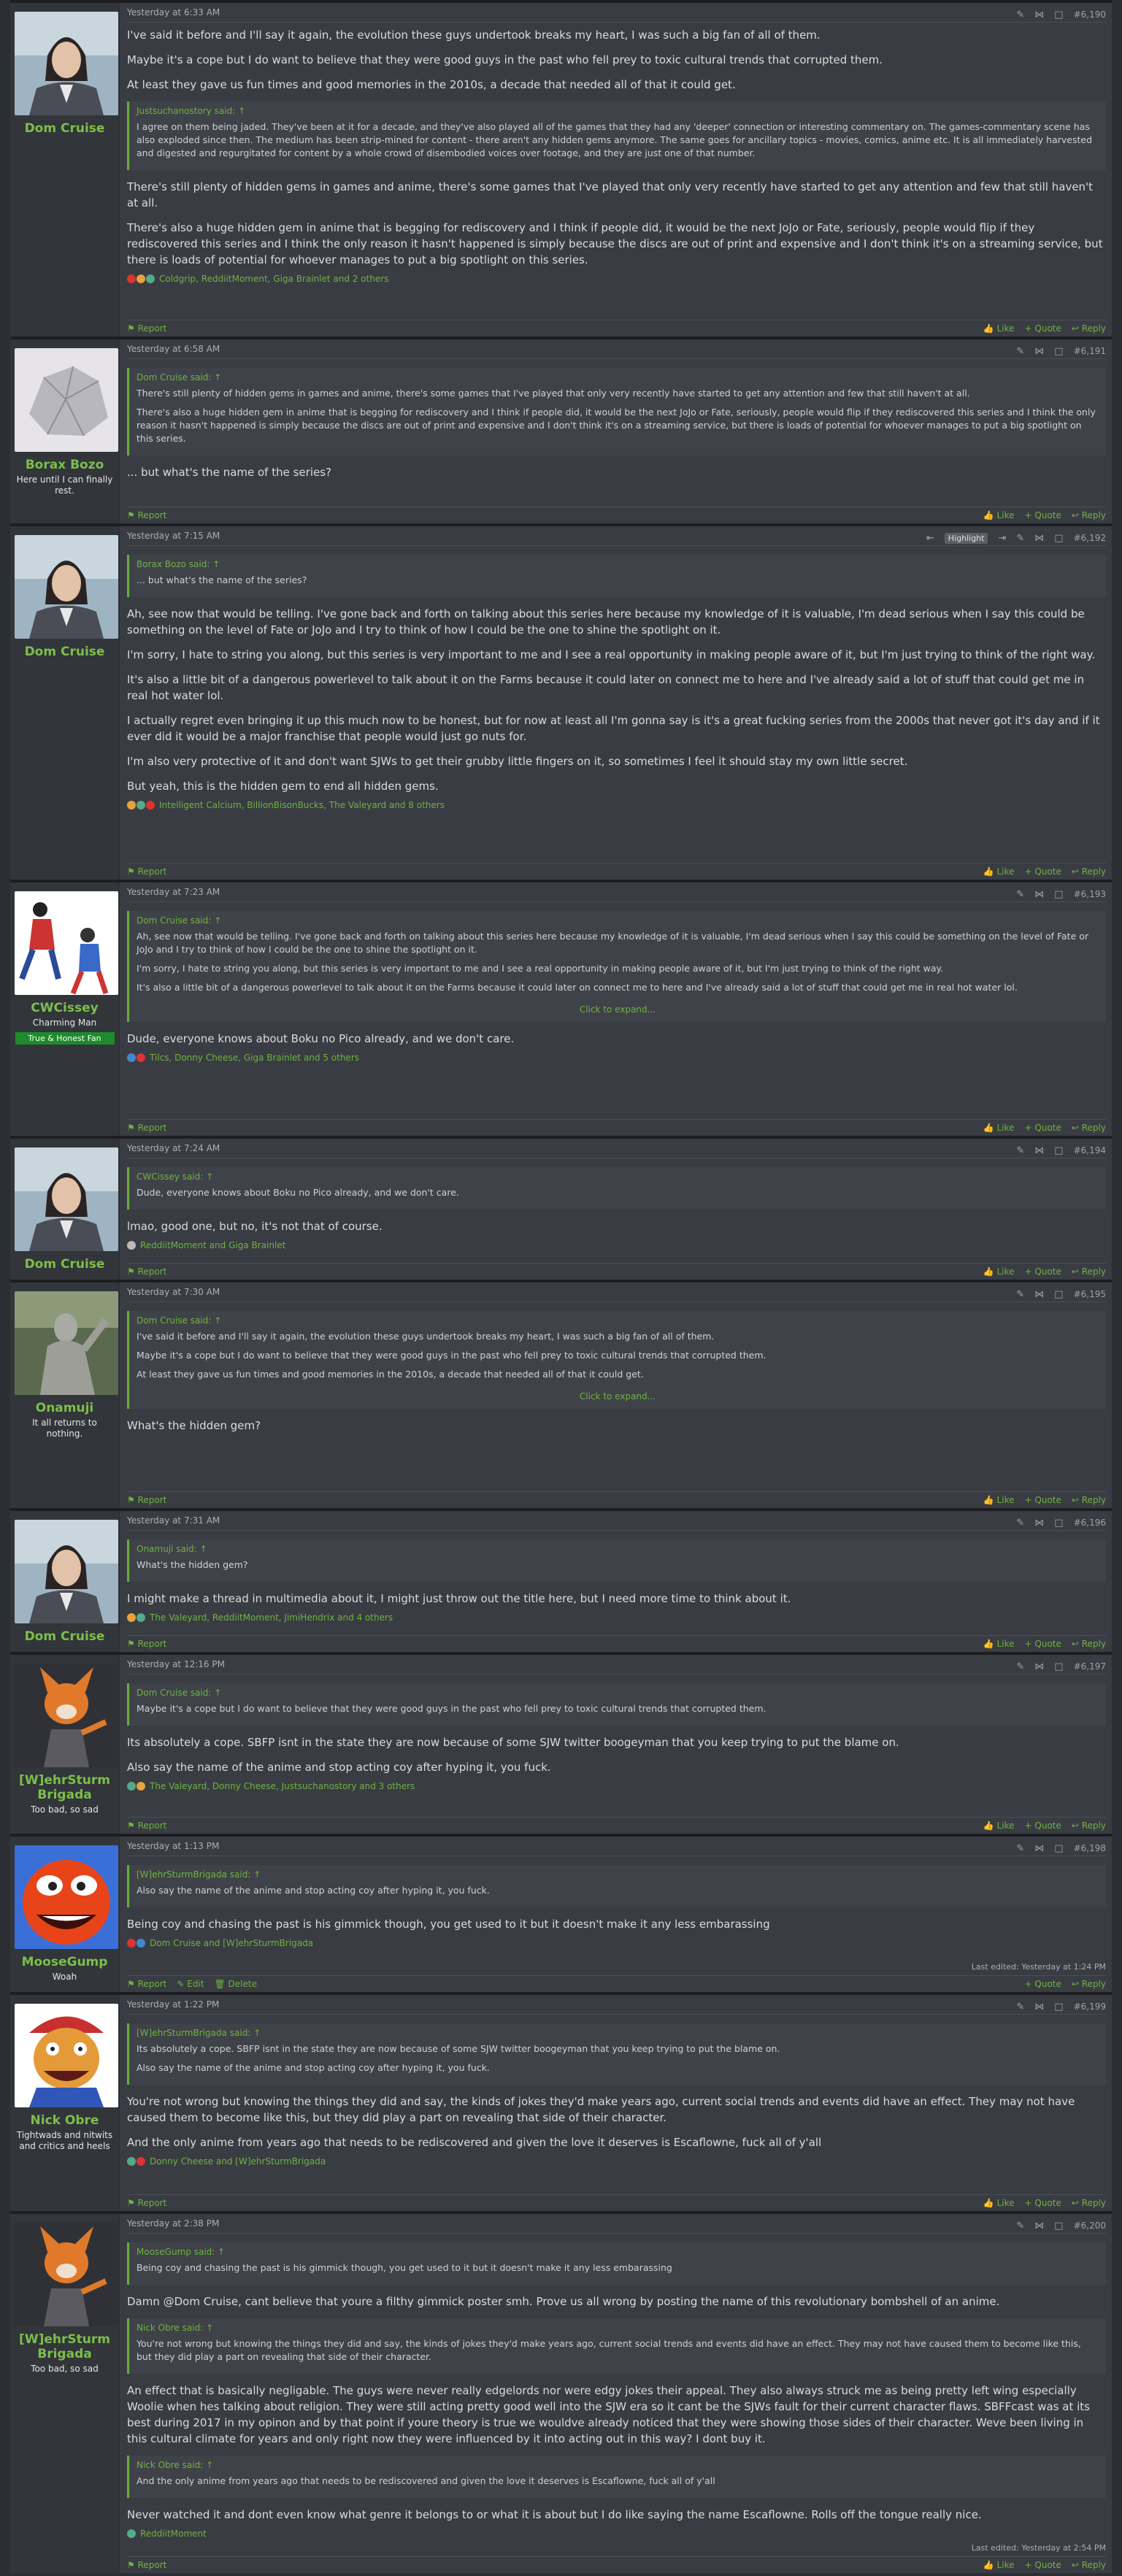 Image resolution: width=1122 pixels, height=2576 pixels. I want to click on post-timestamp: Yesterday at 7:15 AM, so click(173, 538).